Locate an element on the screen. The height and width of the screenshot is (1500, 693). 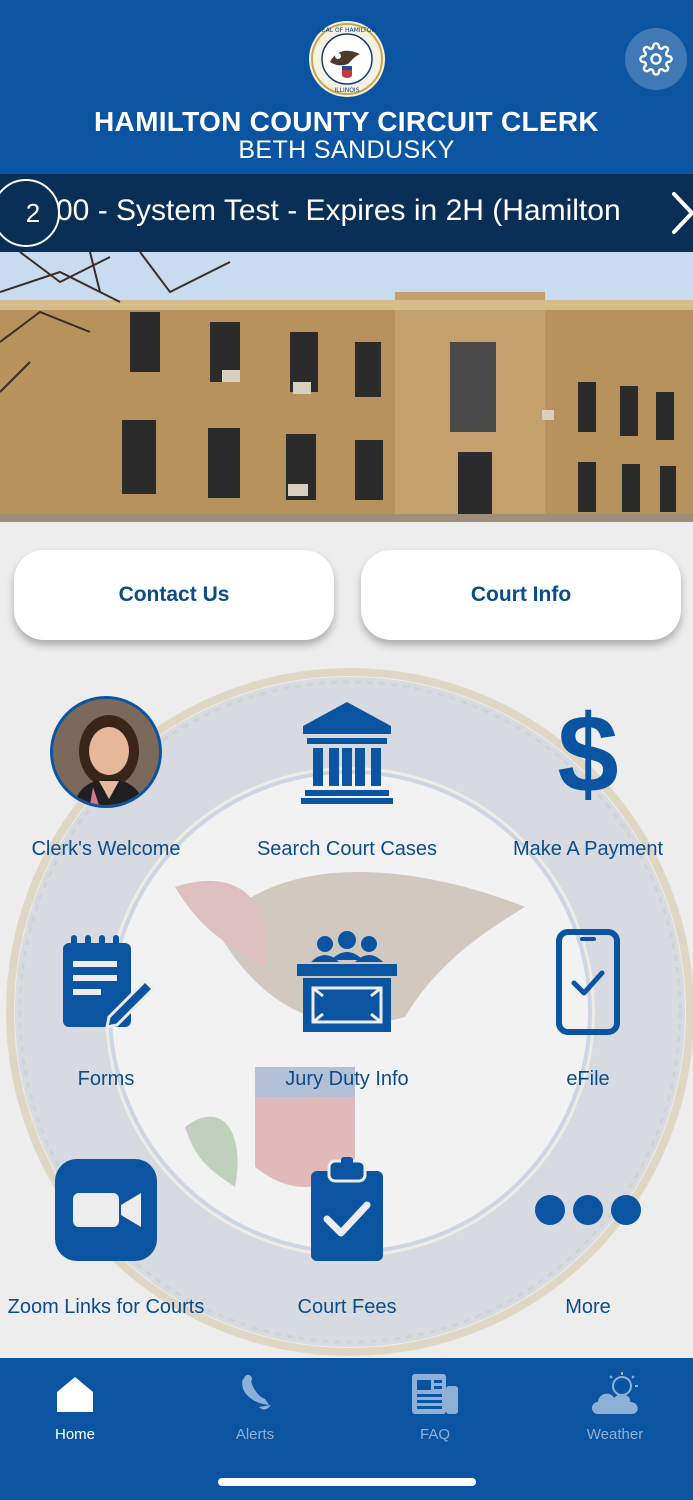
tile-zoom-links: Zoom Links for Courts is located at coordinates (113, 1250).